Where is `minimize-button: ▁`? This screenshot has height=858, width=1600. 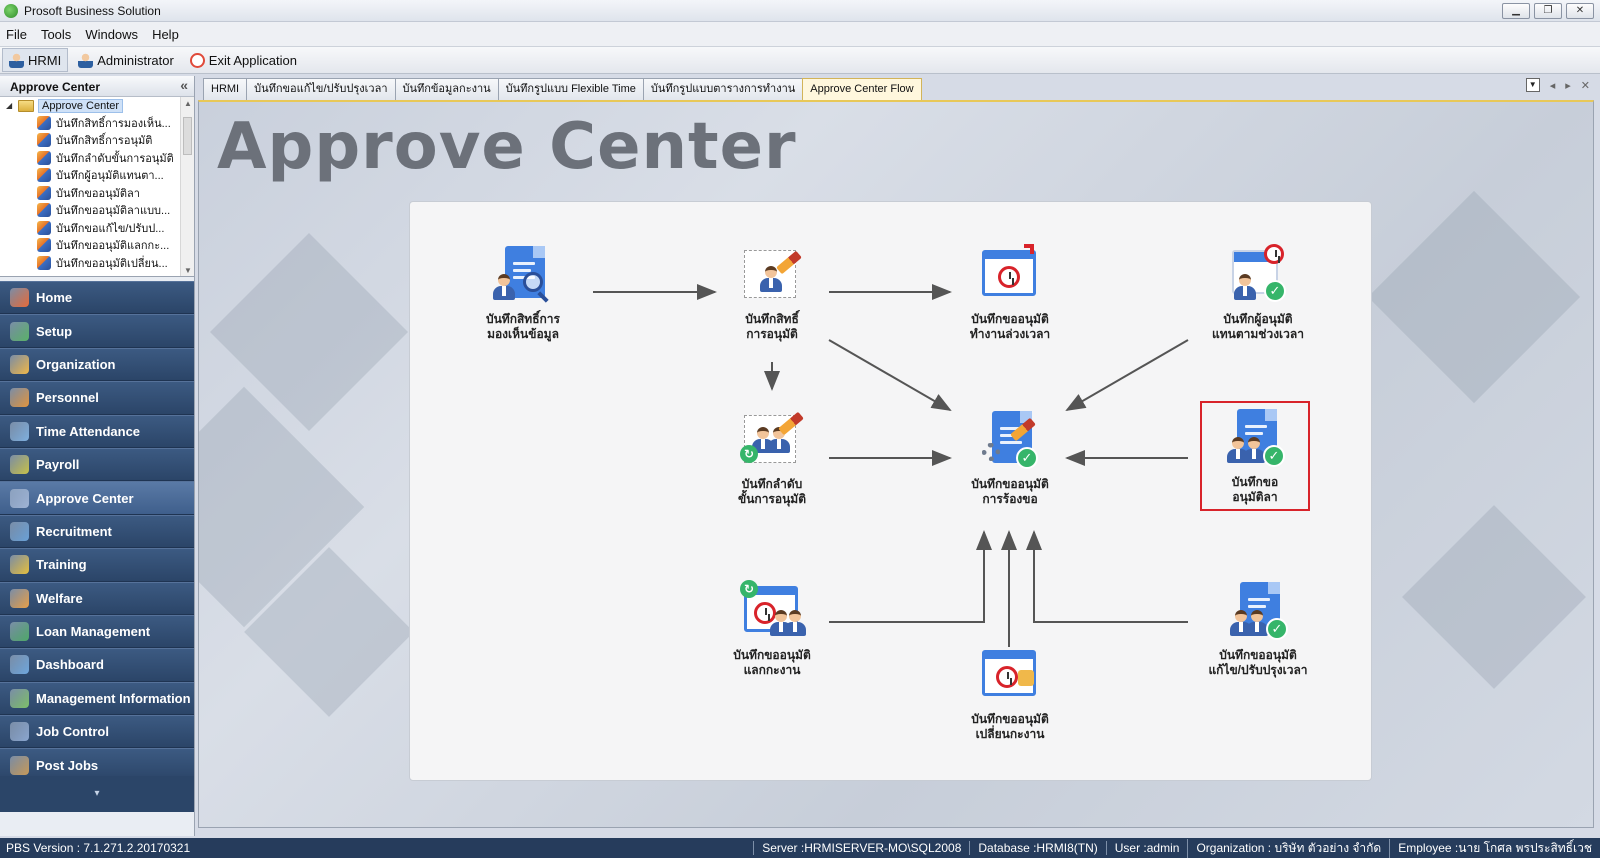 minimize-button: ▁ is located at coordinates (1516, 11).